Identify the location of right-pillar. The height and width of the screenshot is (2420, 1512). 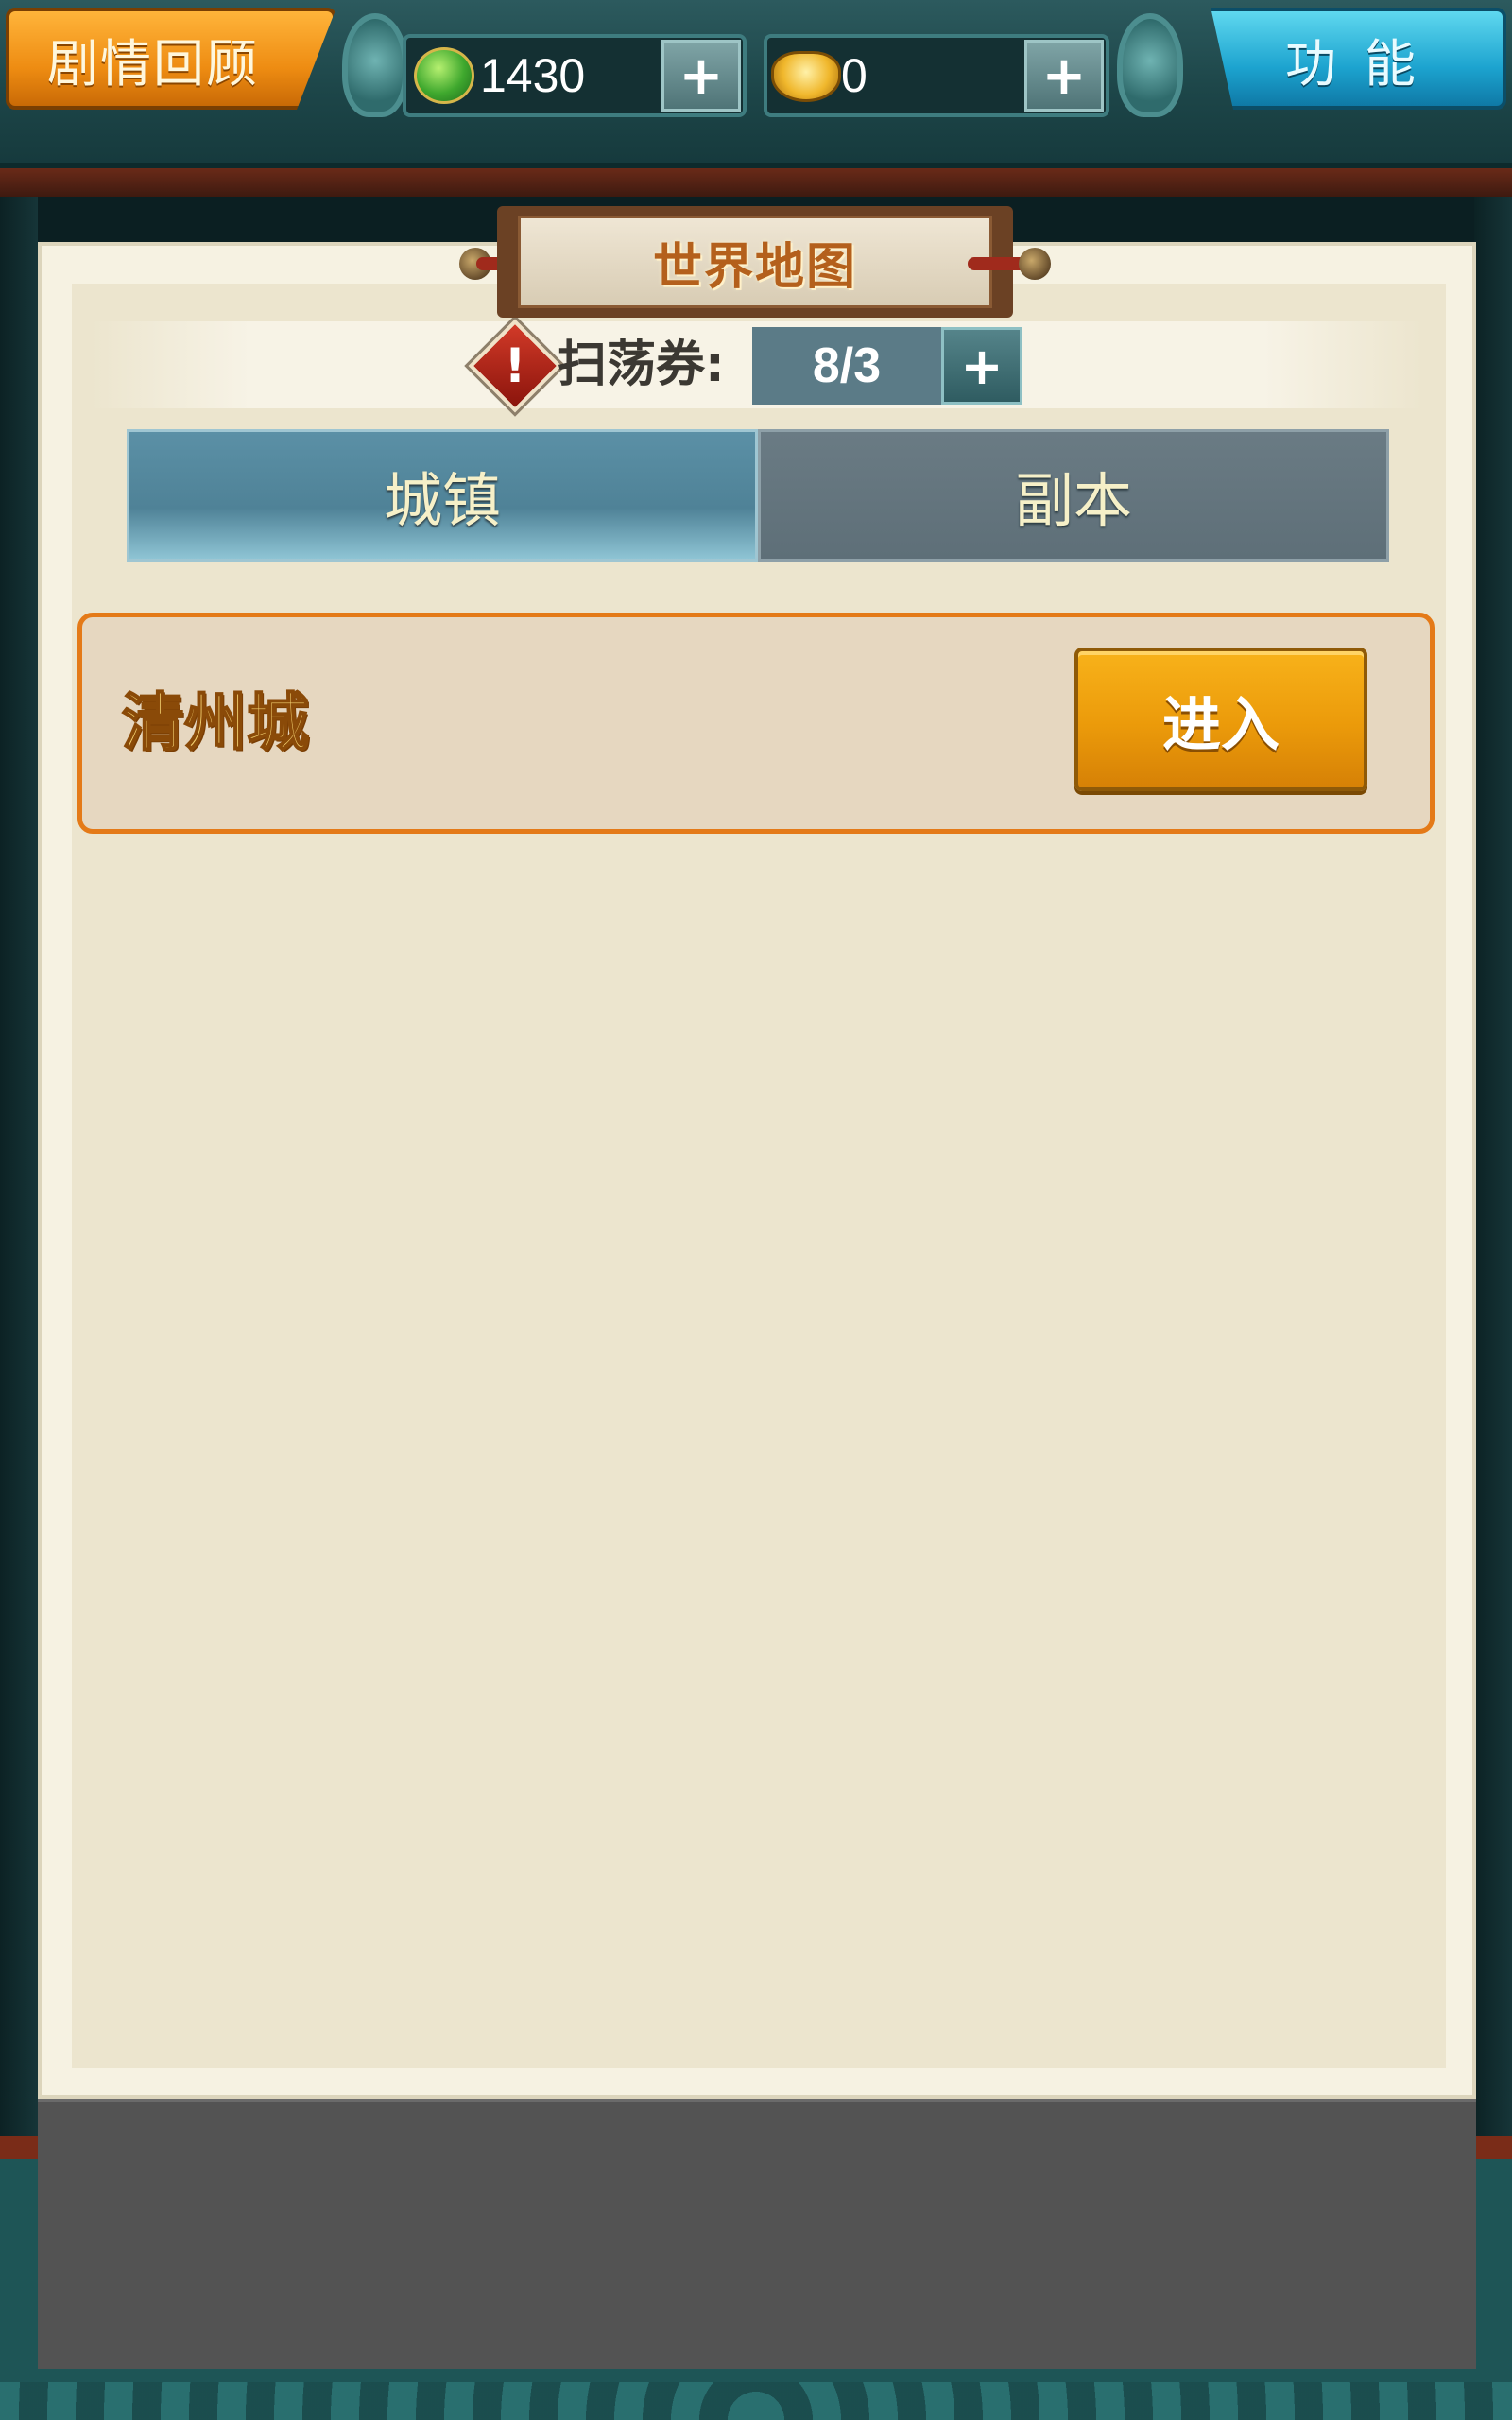
(1493, 1309).